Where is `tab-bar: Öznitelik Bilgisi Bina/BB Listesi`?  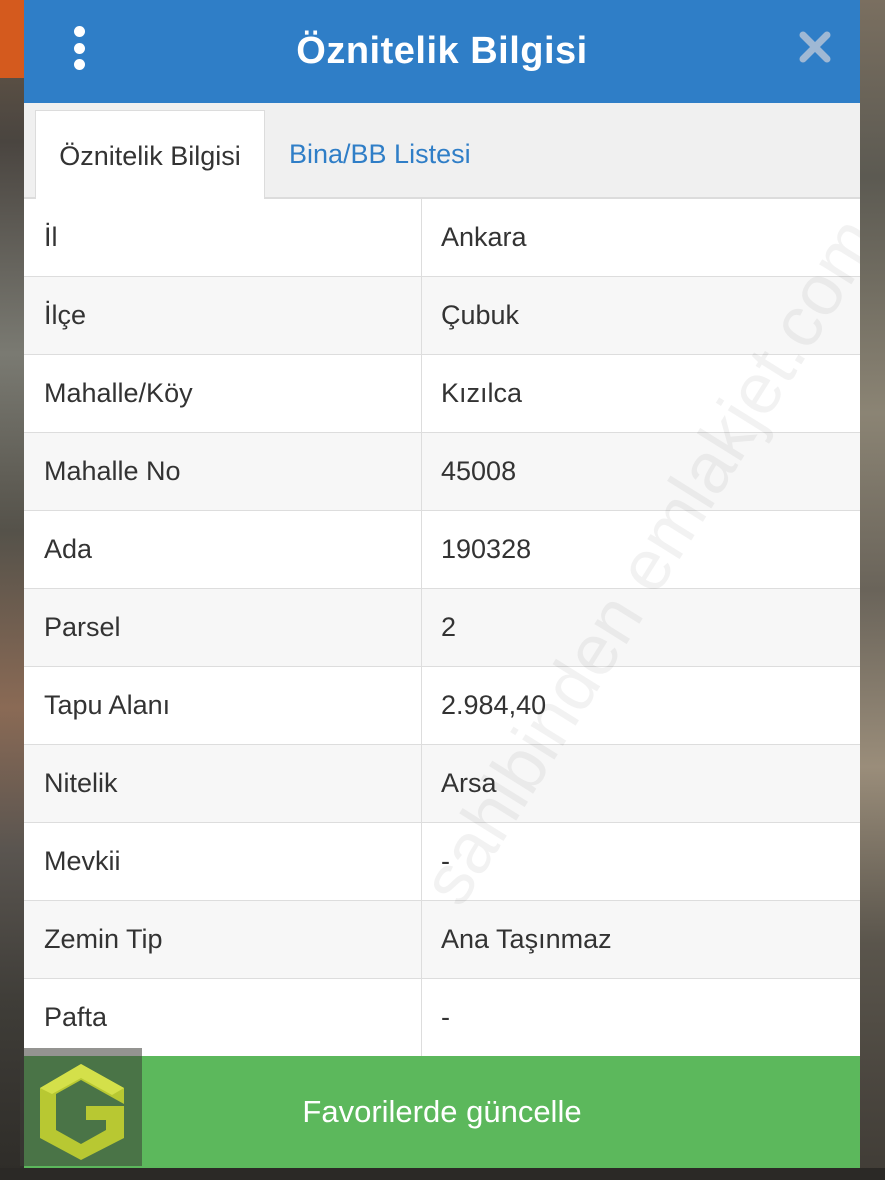
tab-bar: Öznitelik Bilgisi Bina/BB Listesi is located at coordinates (442, 152).